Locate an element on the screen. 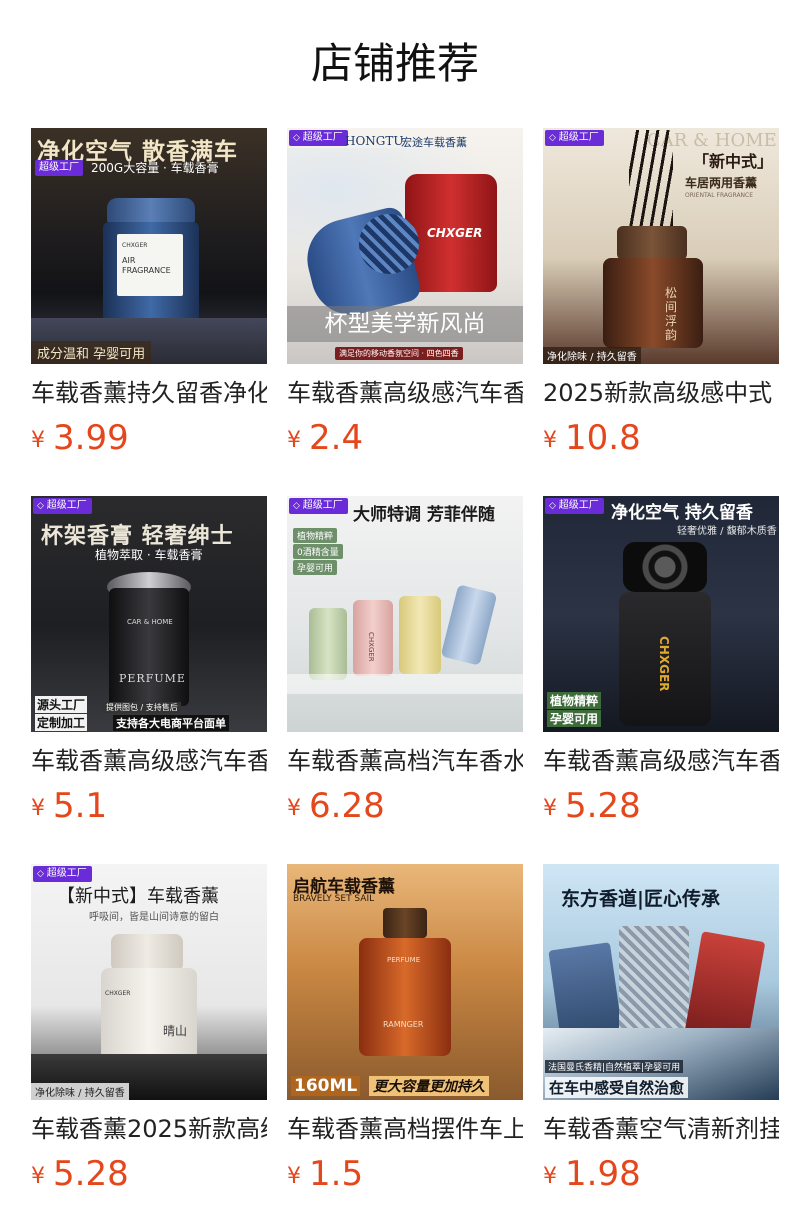  product-image: 东方香道|匠心传承 法国曼氏香精|自然植萃|孕婴可用 在车中感受自然治愈 is located at coordinates (661, 982).